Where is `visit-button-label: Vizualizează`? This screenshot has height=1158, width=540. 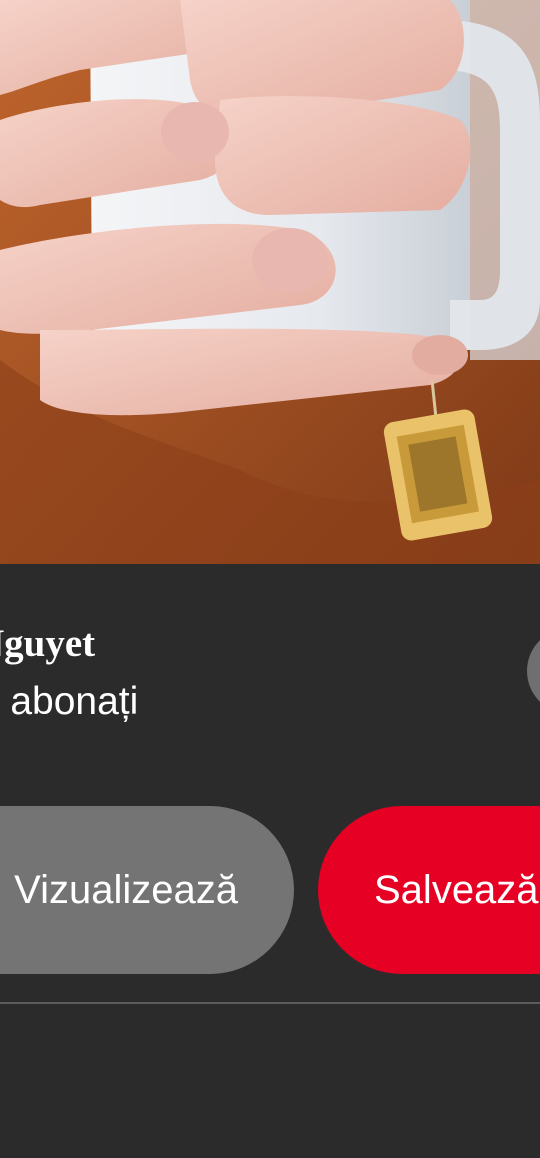
visit-button-label: Vizualizează is located at coordinates (126, 889).